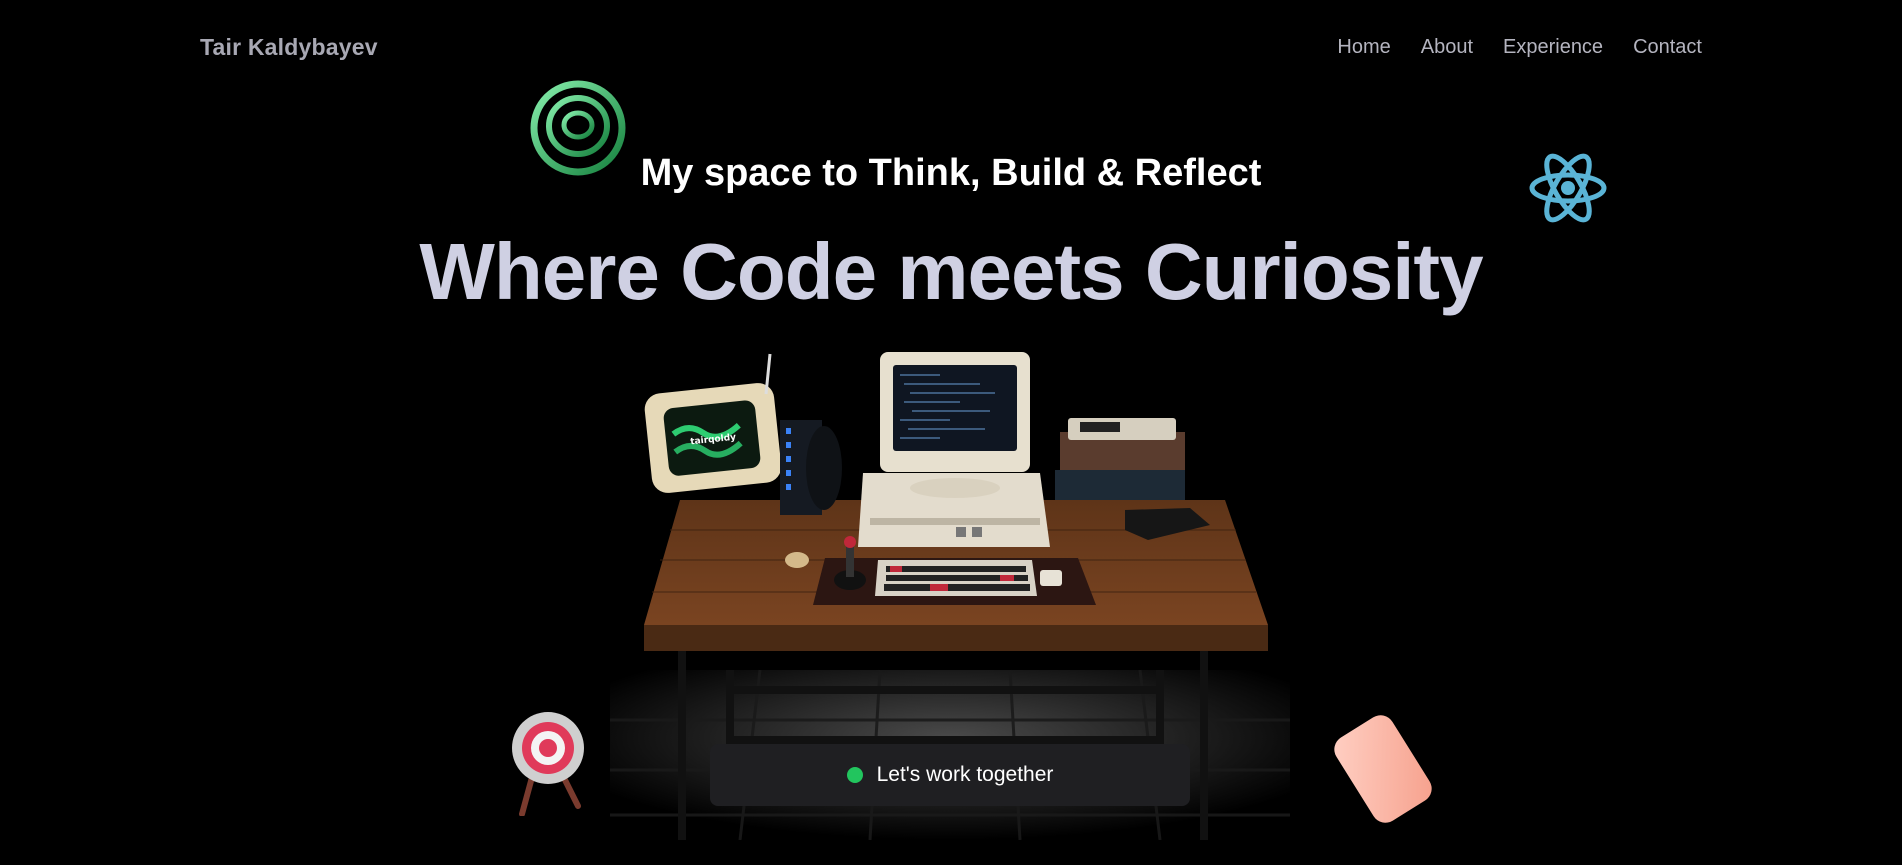  Describe the element at coordinates (1568, 188) in the screenshot. I see `react-atom-icon` at that location.